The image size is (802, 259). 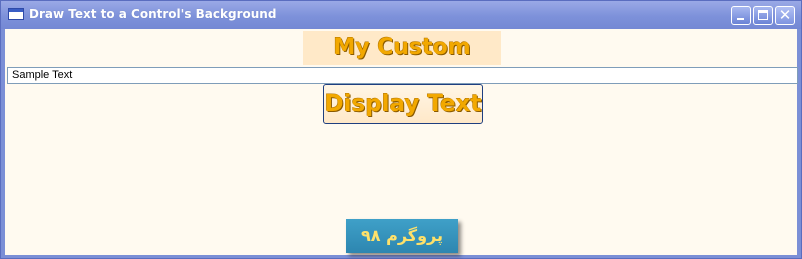 I want to click on sample-text-input: Sample Text, so click(x=402, y=75).